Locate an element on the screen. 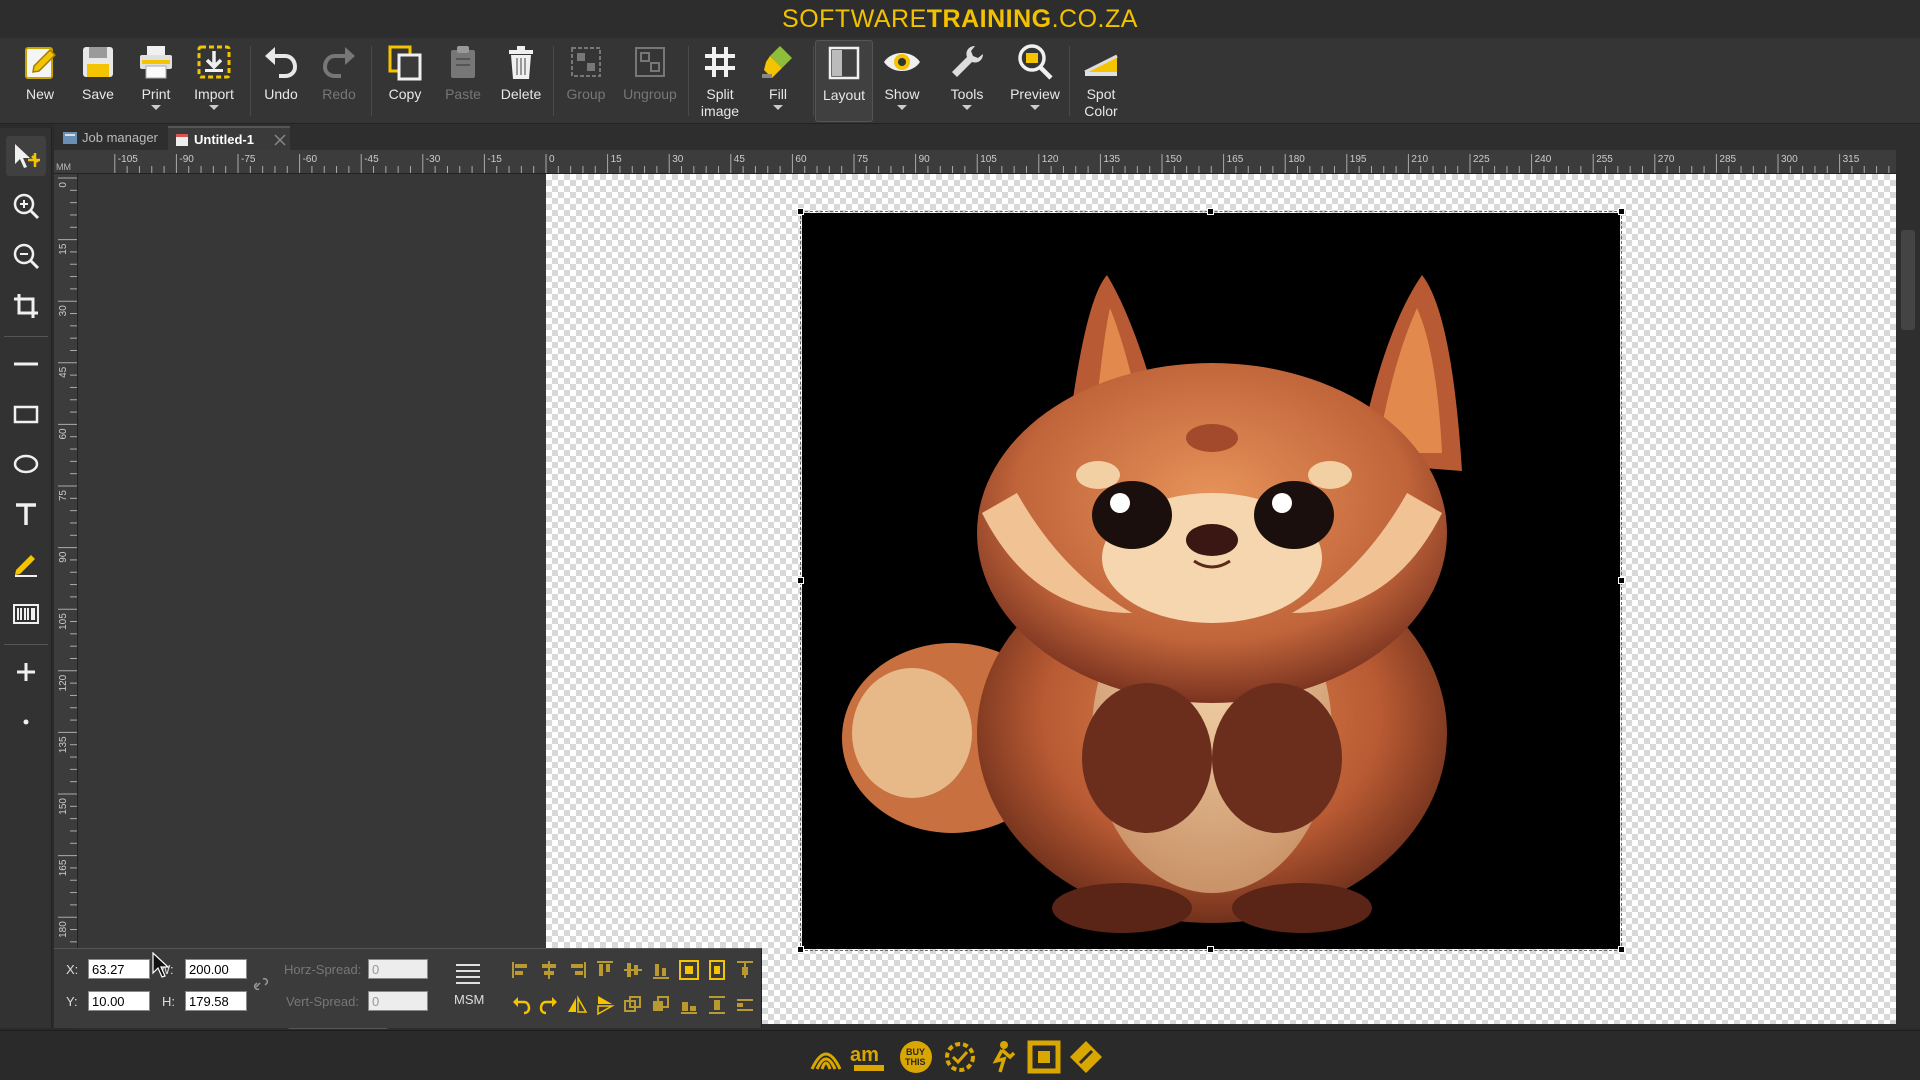 This screenshot has height=1080, width=1920. add-point-tool is located at coordinates (26, 672).